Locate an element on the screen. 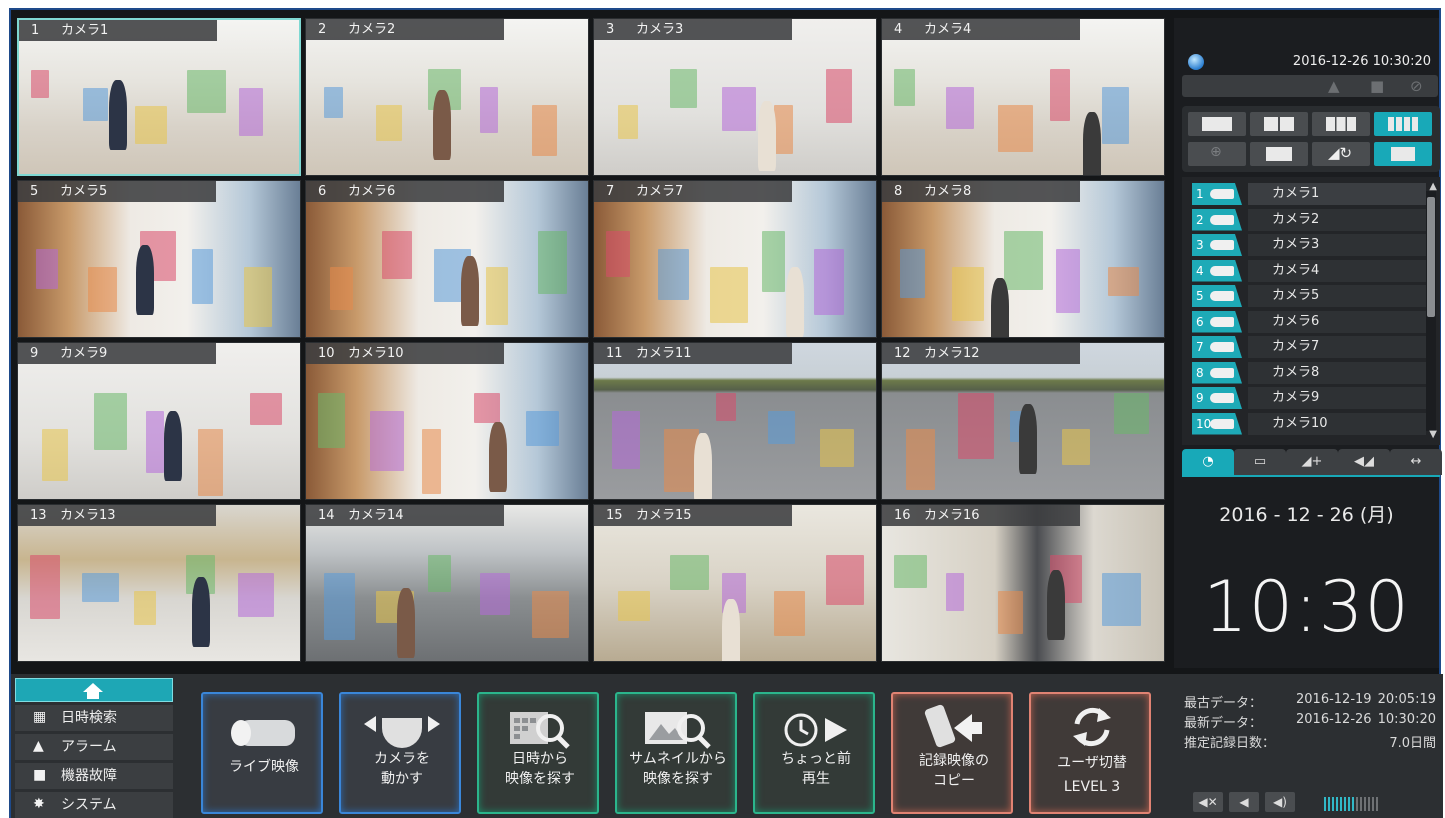 The width and height of the screenshot is (1445, 818). layout-9-icon is located at coordinates (1341, 124).